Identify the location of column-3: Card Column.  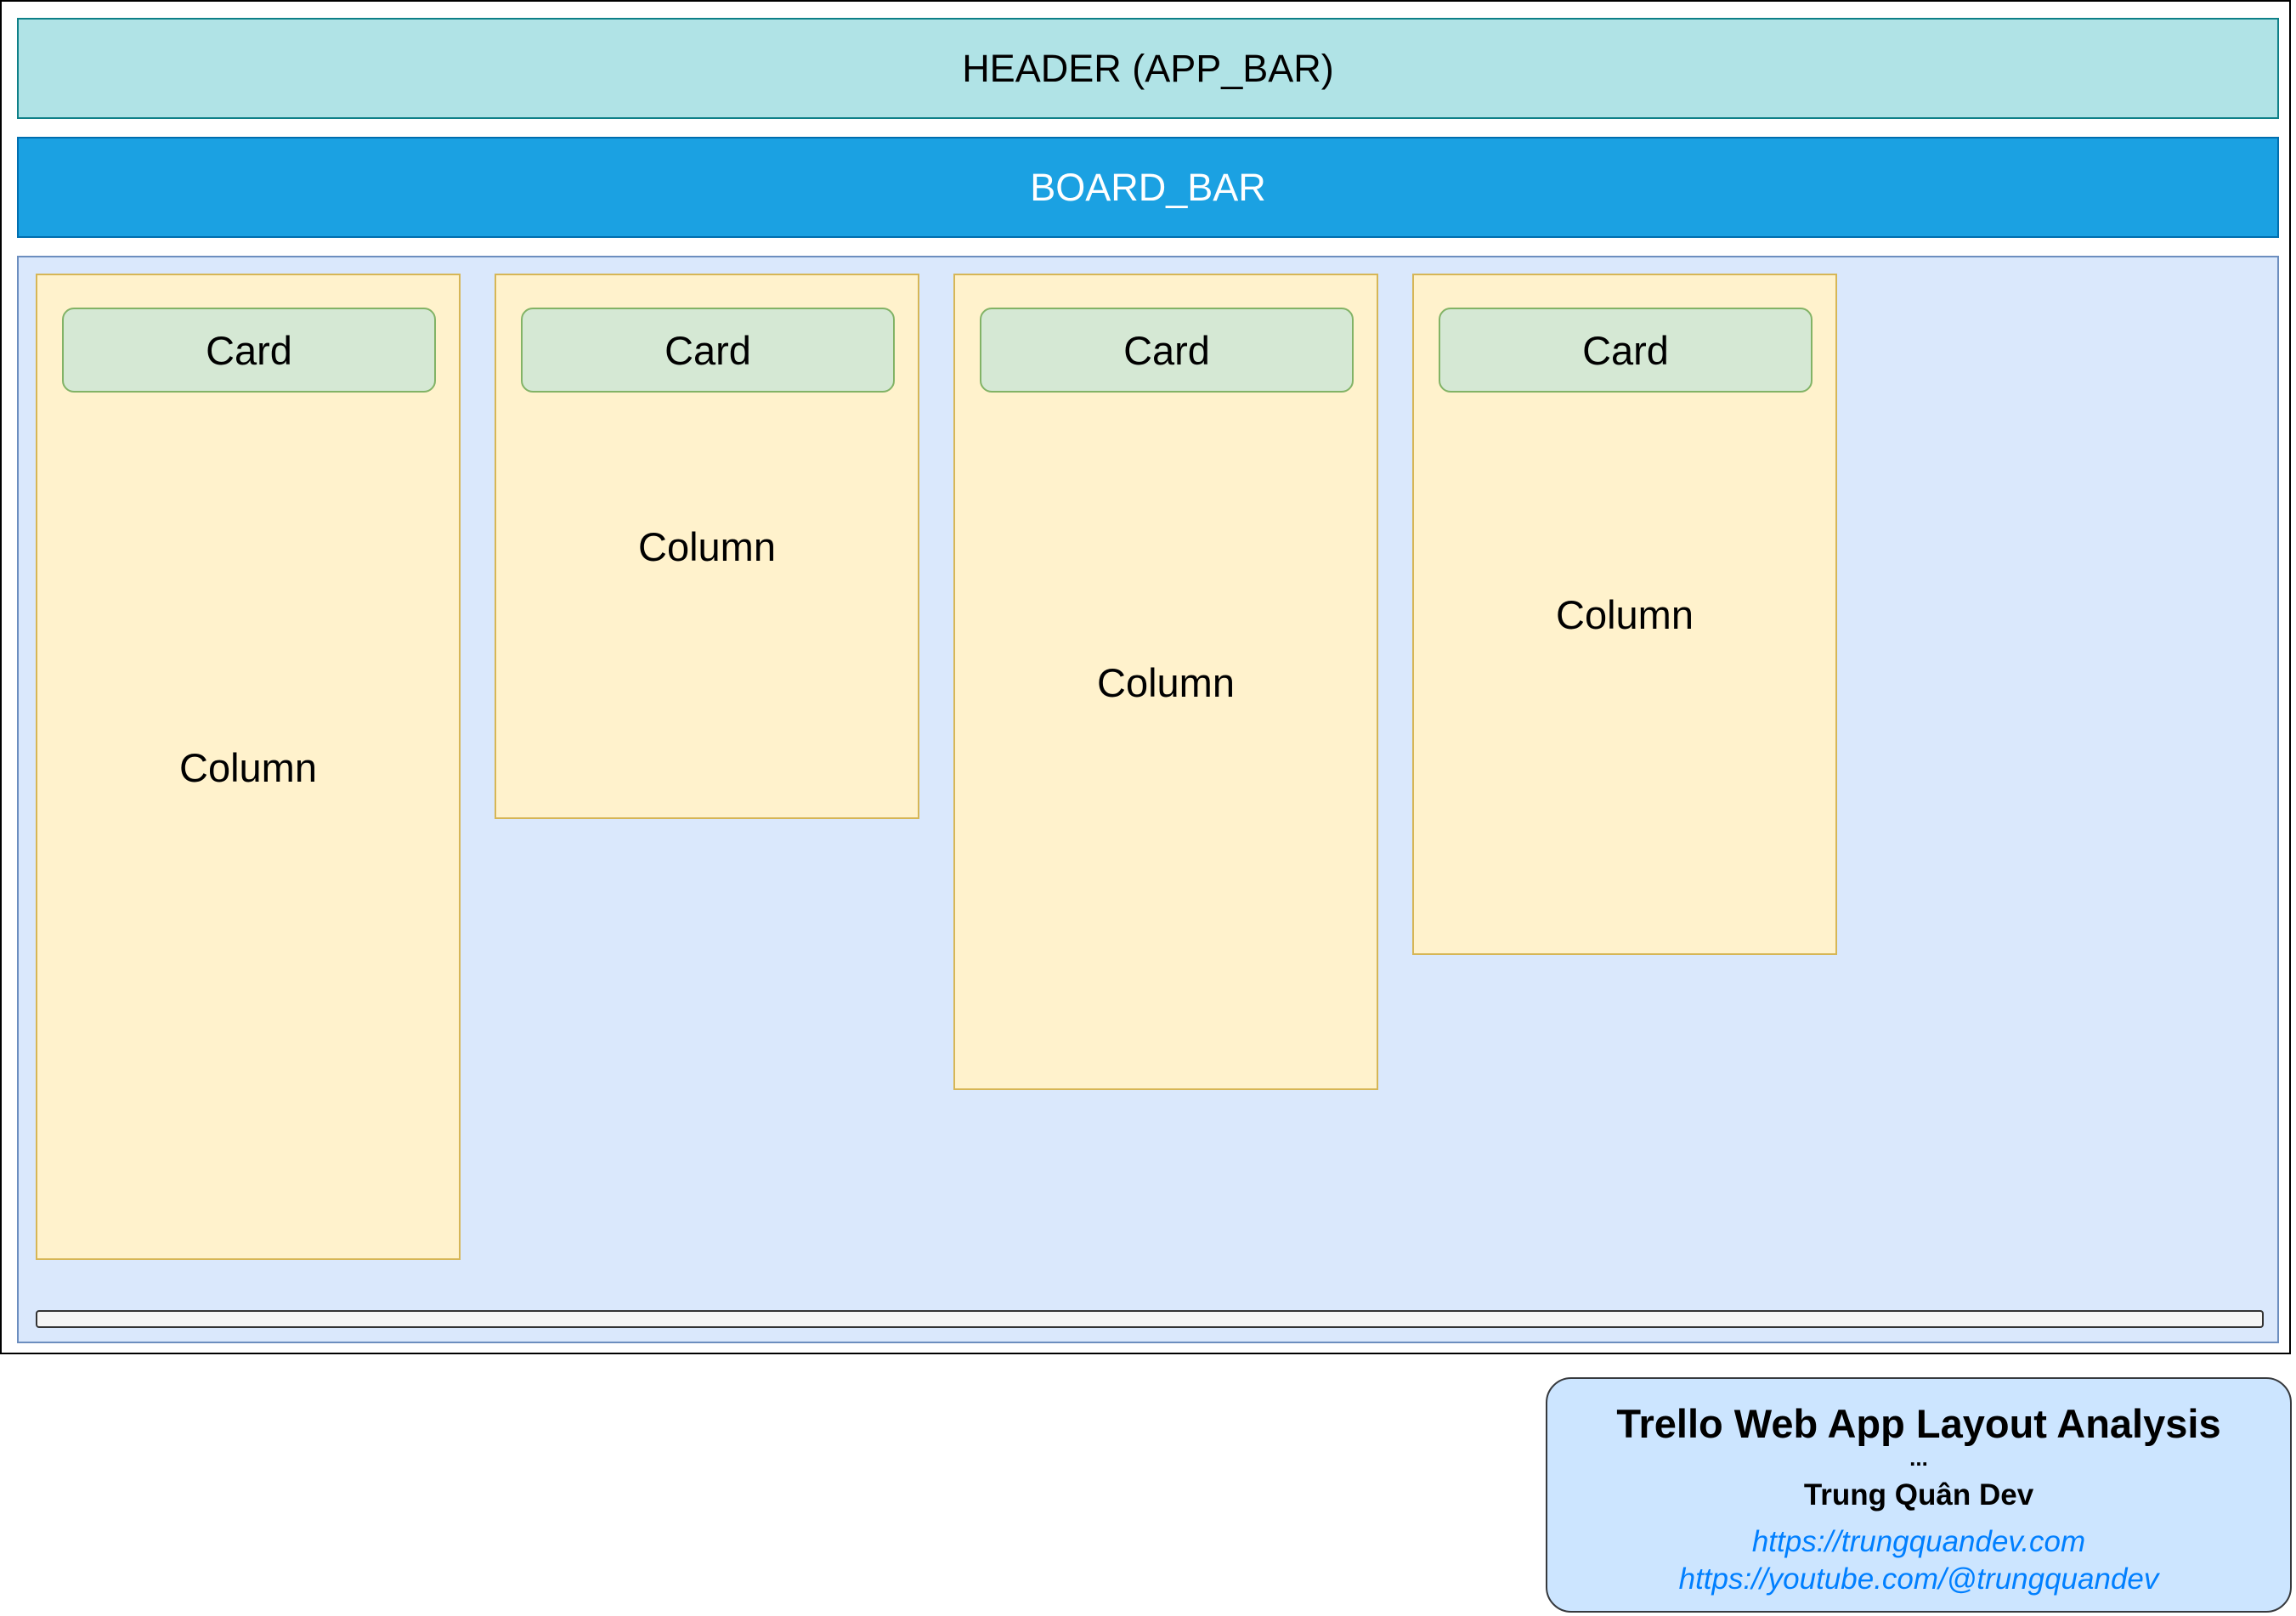
(1165, 682).